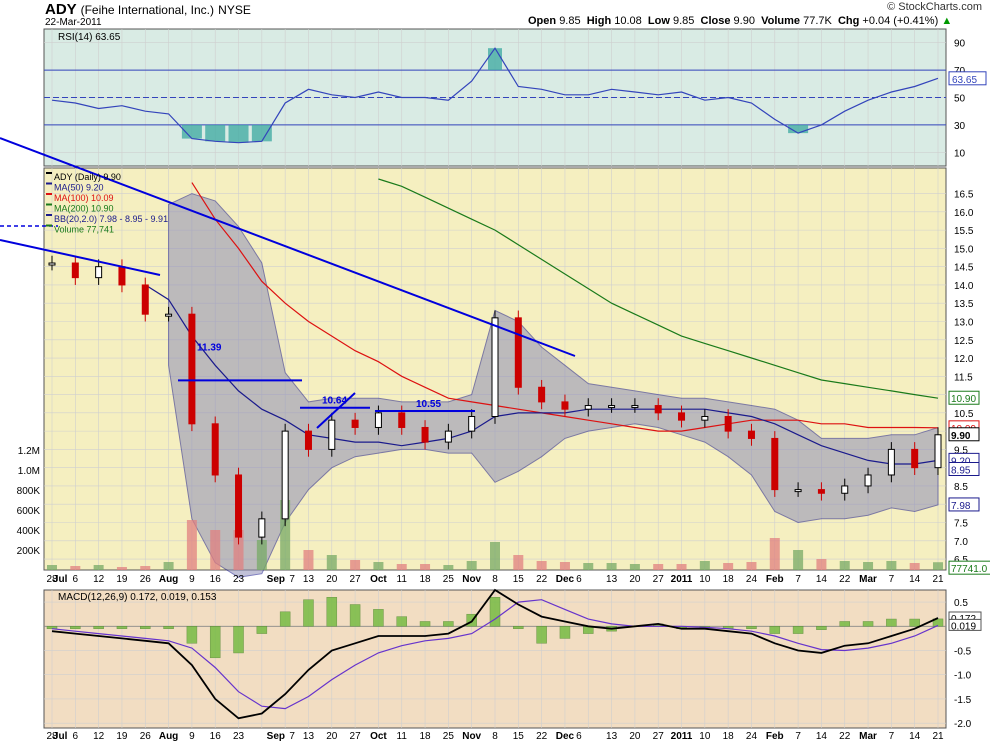 This screenshot has height=744, width=990. What do you see at coordinates (87, 177) in the screenshot?
I see `legend-entry: ADY (Daily) 9.90` at bounding box center [87, 177].